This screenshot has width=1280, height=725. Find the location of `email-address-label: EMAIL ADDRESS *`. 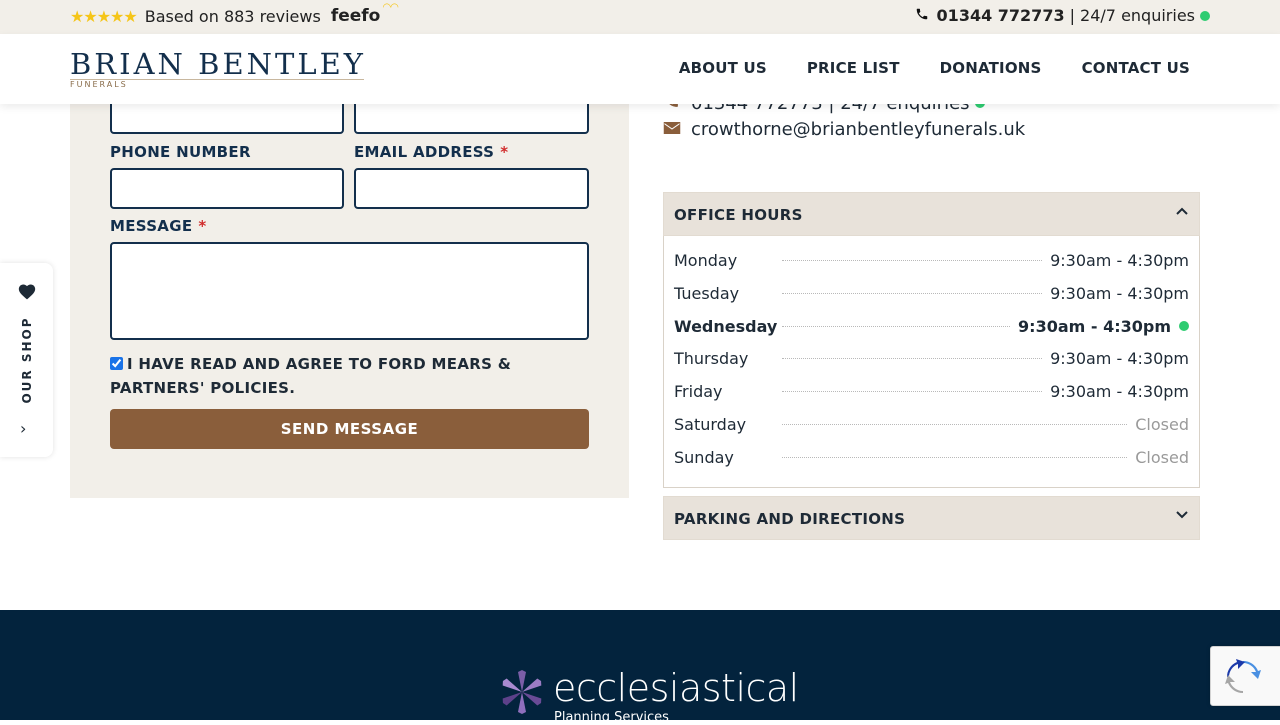

email-address-label: EMAIL ADDRESS * is located at coordinates (431, 152).